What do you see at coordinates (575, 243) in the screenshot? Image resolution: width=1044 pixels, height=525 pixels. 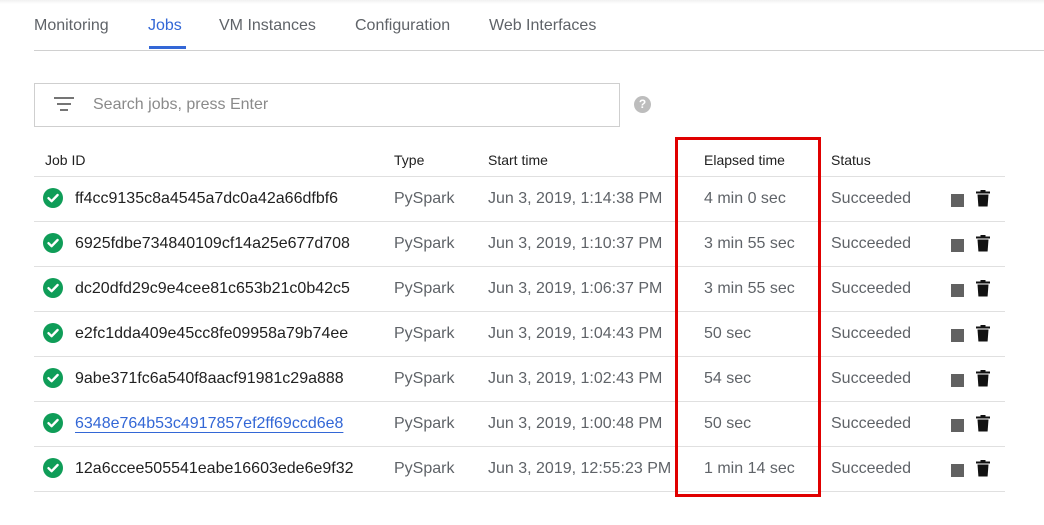 I see `job-start-time: Jun 3, 2019, 1:10:37 PM` at bounding box center [575, 243].